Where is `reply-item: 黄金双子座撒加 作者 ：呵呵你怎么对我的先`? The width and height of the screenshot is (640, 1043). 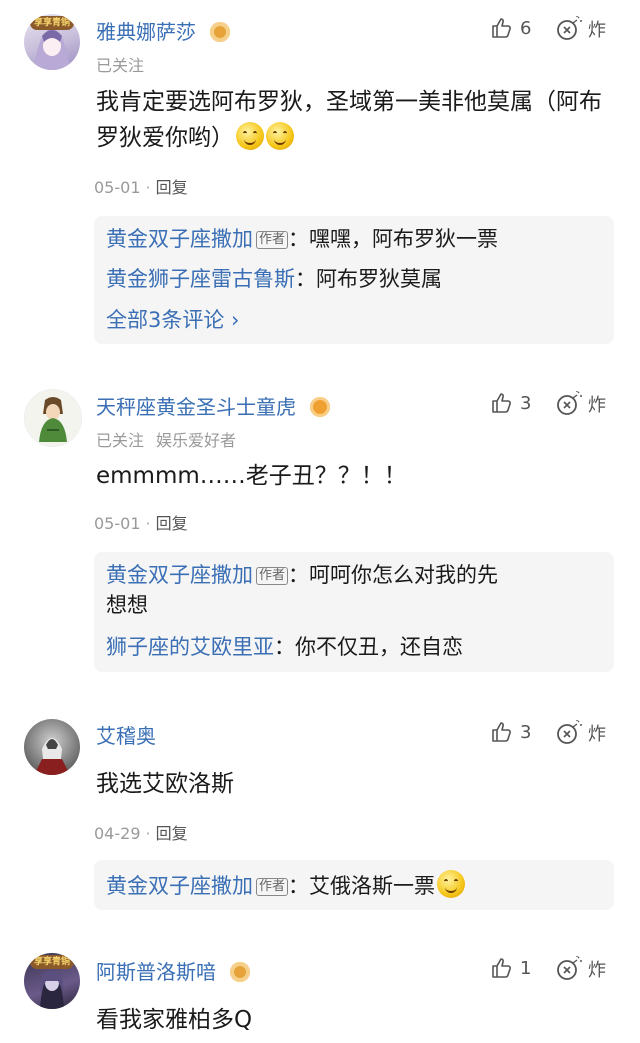 reply-item: 黄金双子座撒加 作者 ：呵呵你怎么对我的先 is located at coordinates (356, 575).